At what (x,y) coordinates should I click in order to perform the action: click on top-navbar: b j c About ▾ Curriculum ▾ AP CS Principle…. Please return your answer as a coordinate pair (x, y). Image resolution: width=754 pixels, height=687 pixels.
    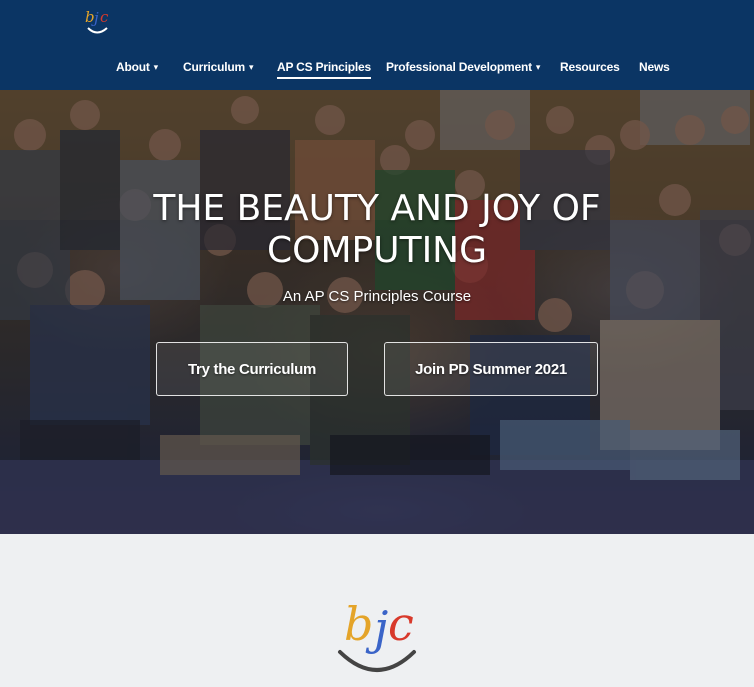
    Looking at the image, I should click on (377, 45).